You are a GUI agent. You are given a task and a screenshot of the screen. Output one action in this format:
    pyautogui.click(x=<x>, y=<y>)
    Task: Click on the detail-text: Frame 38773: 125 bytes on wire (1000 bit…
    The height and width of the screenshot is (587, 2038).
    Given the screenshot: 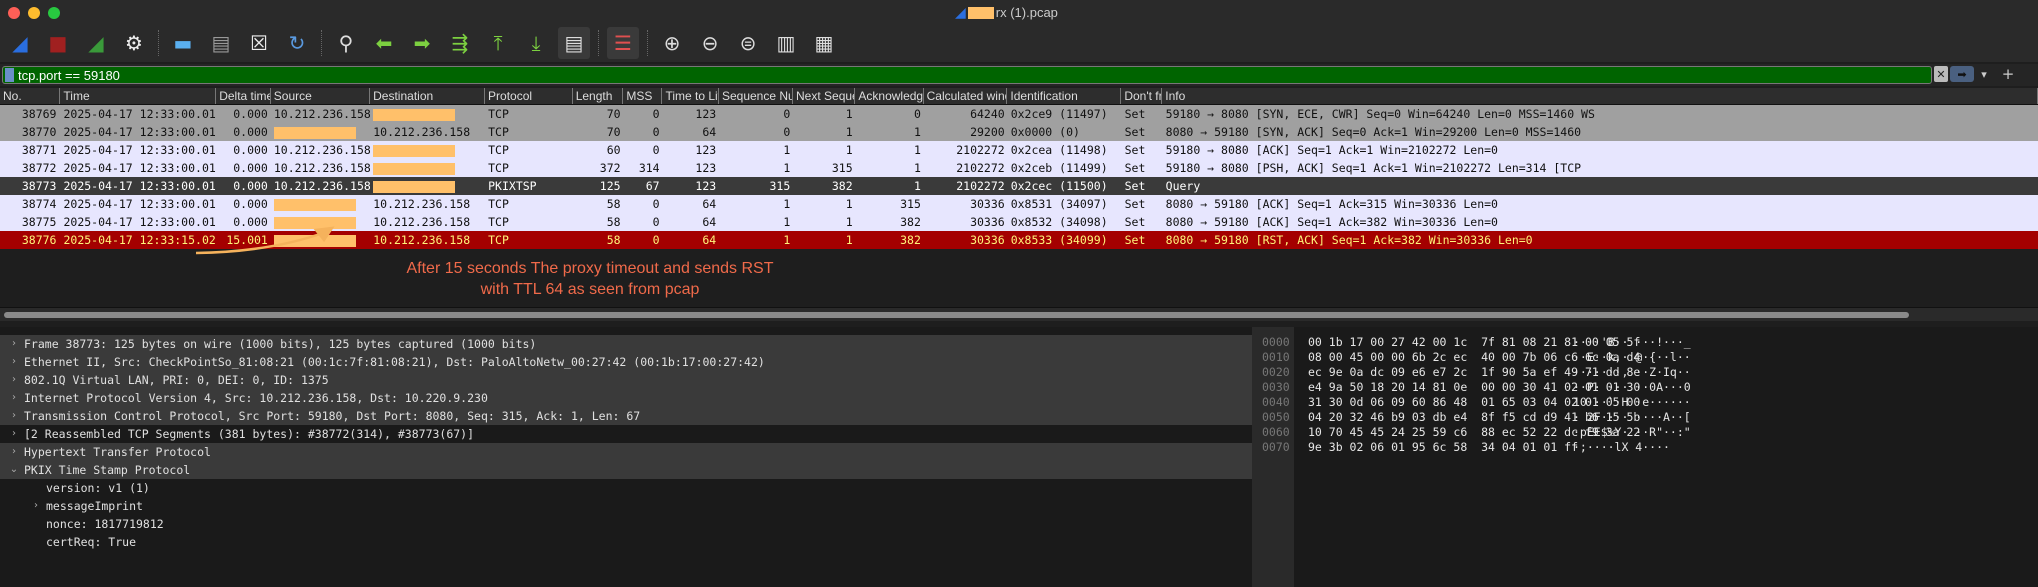 What is the action you would take?
    pyautogui.click(x=280, y=344)
    